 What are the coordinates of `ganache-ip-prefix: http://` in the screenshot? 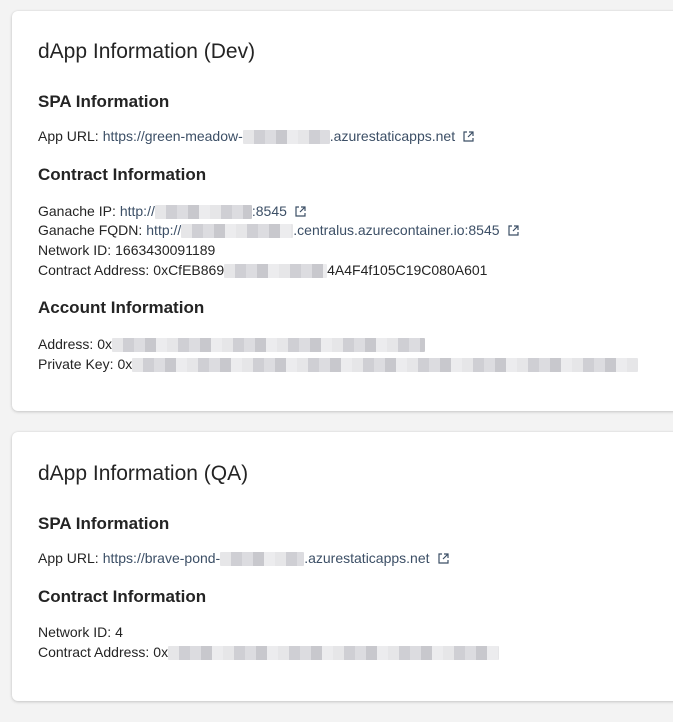 It's located at (137, 211).